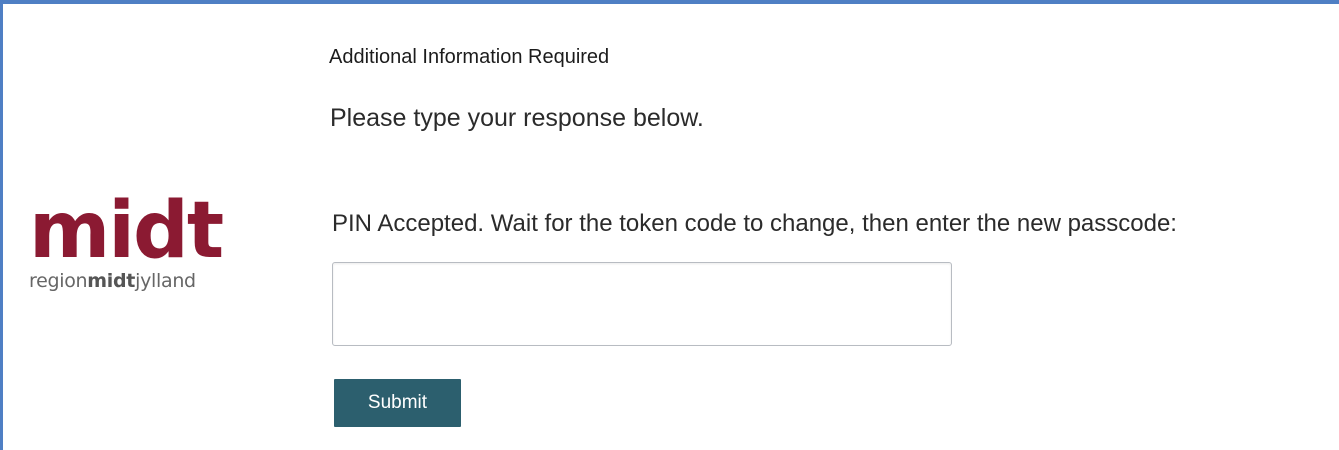  I want to click on logo-wordmark: midt, so click(126, 231).